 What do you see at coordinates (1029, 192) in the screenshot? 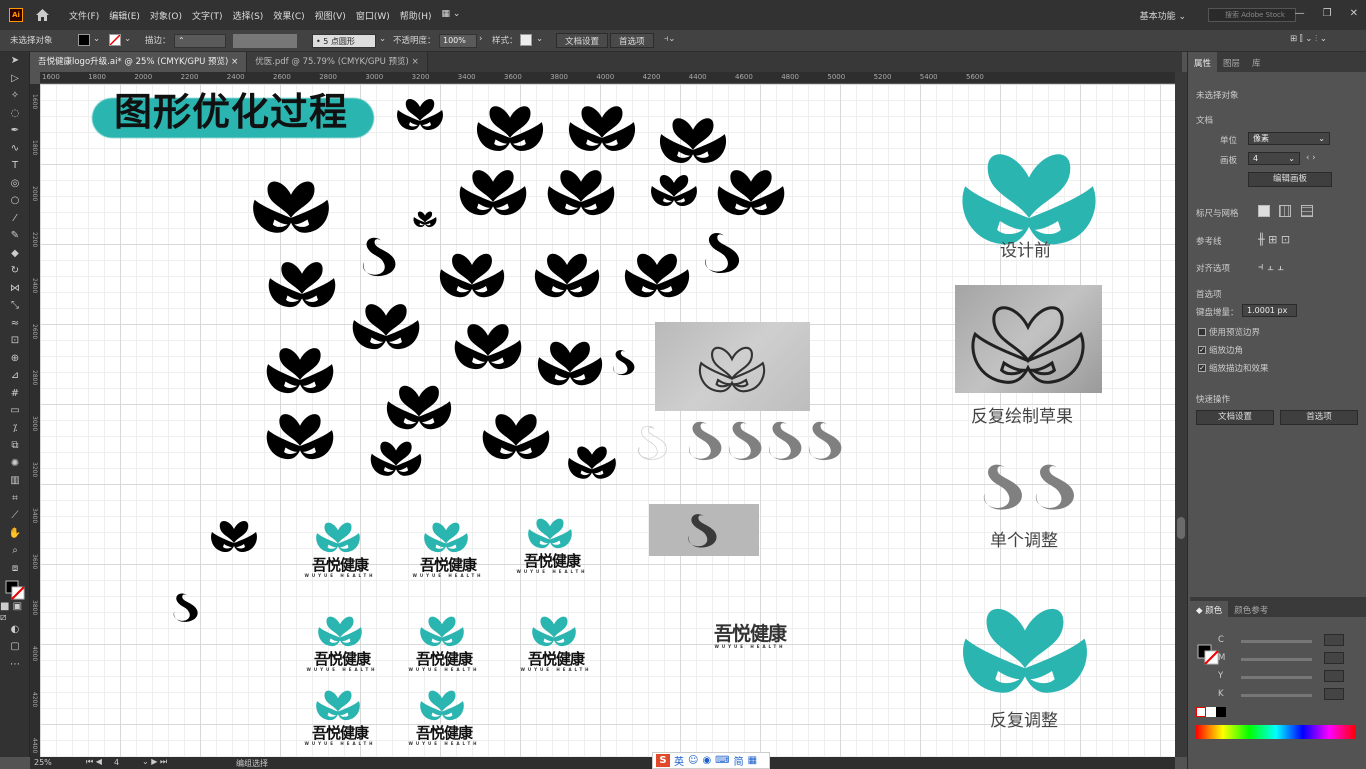
I see `logo-before` at bounding box center [1029, 192].